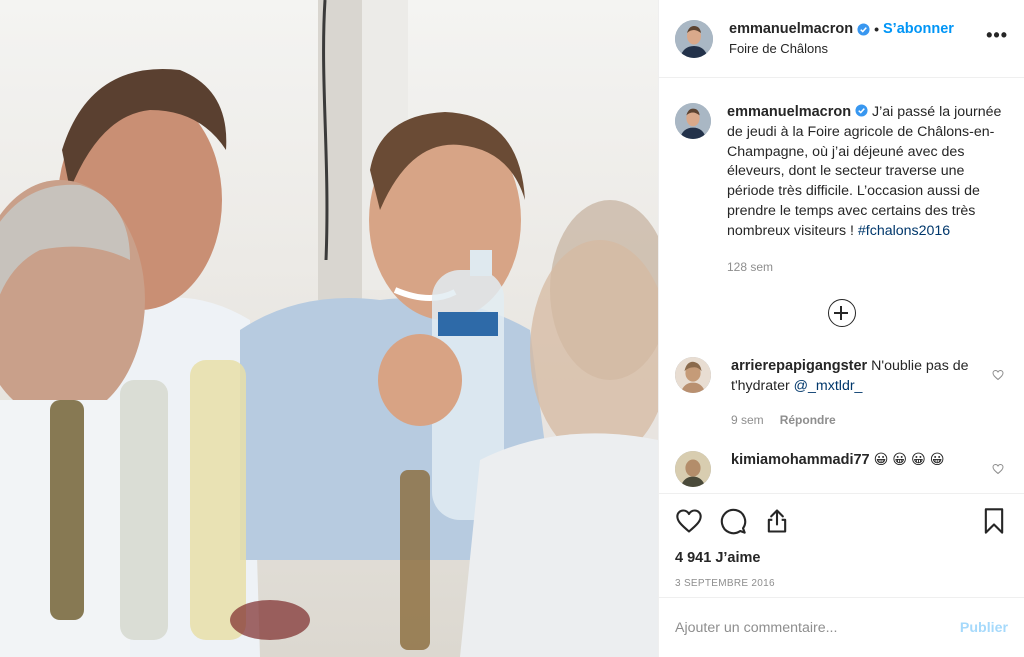  I want to click on share-icon, so click(777, 521).